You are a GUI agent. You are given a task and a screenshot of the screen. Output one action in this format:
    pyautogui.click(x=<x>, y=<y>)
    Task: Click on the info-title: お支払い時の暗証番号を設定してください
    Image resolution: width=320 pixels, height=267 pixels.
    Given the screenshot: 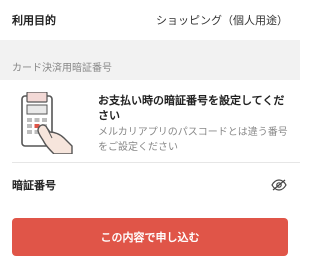 What is the action you would take?
    pyautogui.click(x=191, y=108)
    